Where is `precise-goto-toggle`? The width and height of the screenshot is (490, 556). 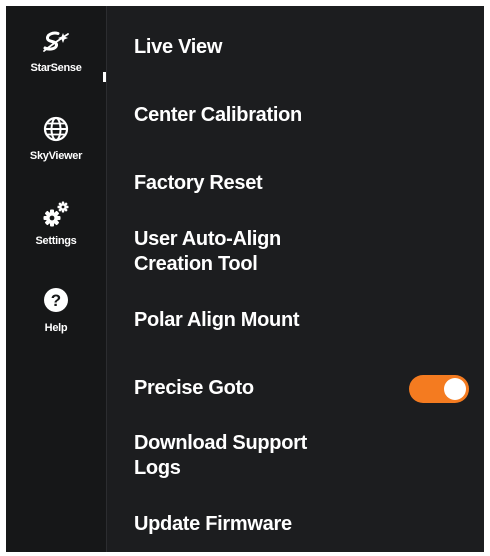 precise-goto-toggle is located at coordinates (439, 389).